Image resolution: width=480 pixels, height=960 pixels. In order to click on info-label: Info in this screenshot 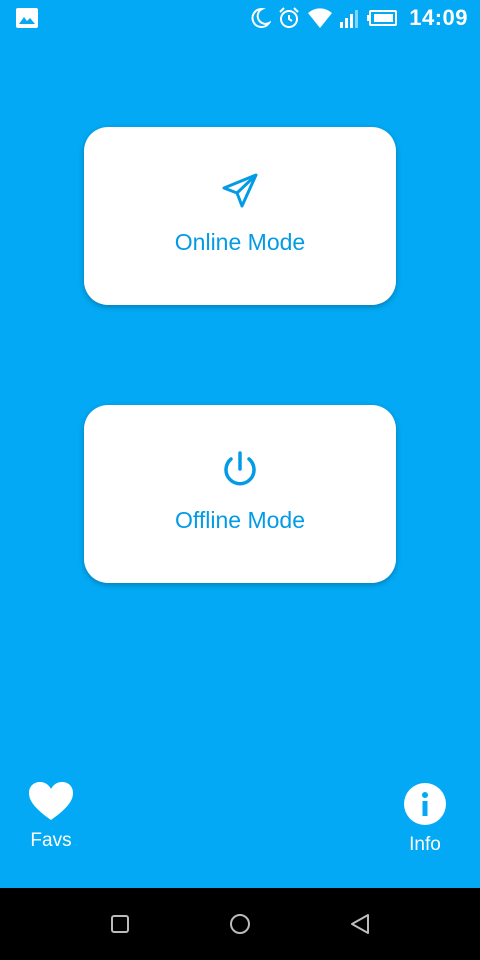, I will do `click(425, 844)`.